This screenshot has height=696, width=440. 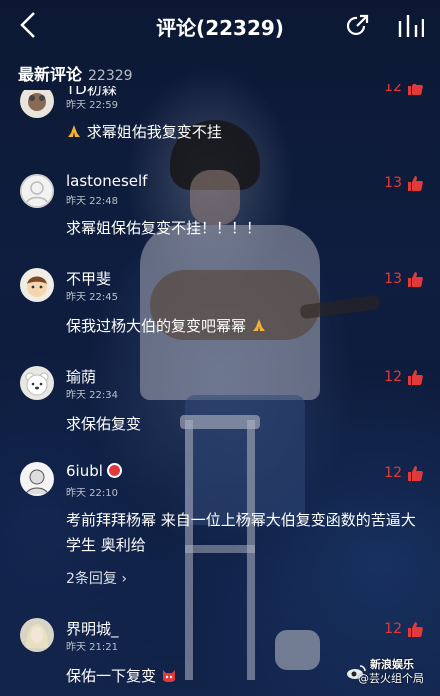 What do you see at coordinates (114, 470) in the screenshot?
I see `vip-badge-icon` at bounding box center [114, 470].